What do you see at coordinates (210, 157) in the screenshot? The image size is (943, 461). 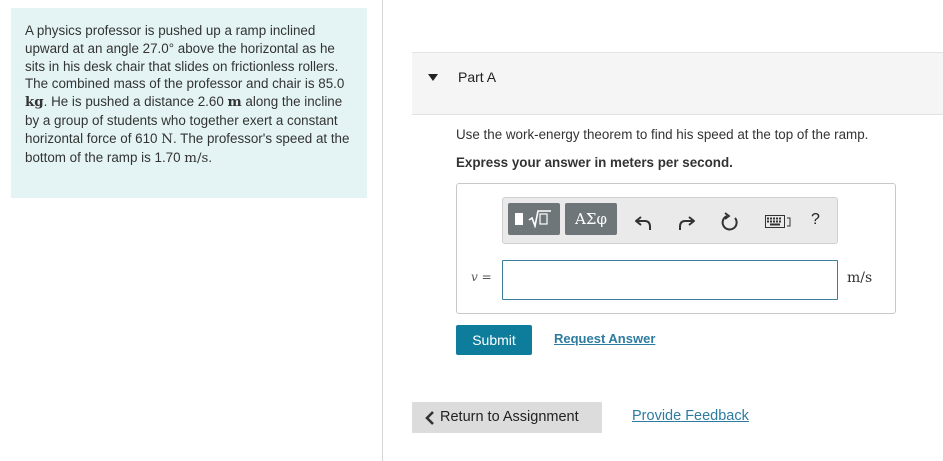 I see `problem-text: .` at bounding box center [210, 157].